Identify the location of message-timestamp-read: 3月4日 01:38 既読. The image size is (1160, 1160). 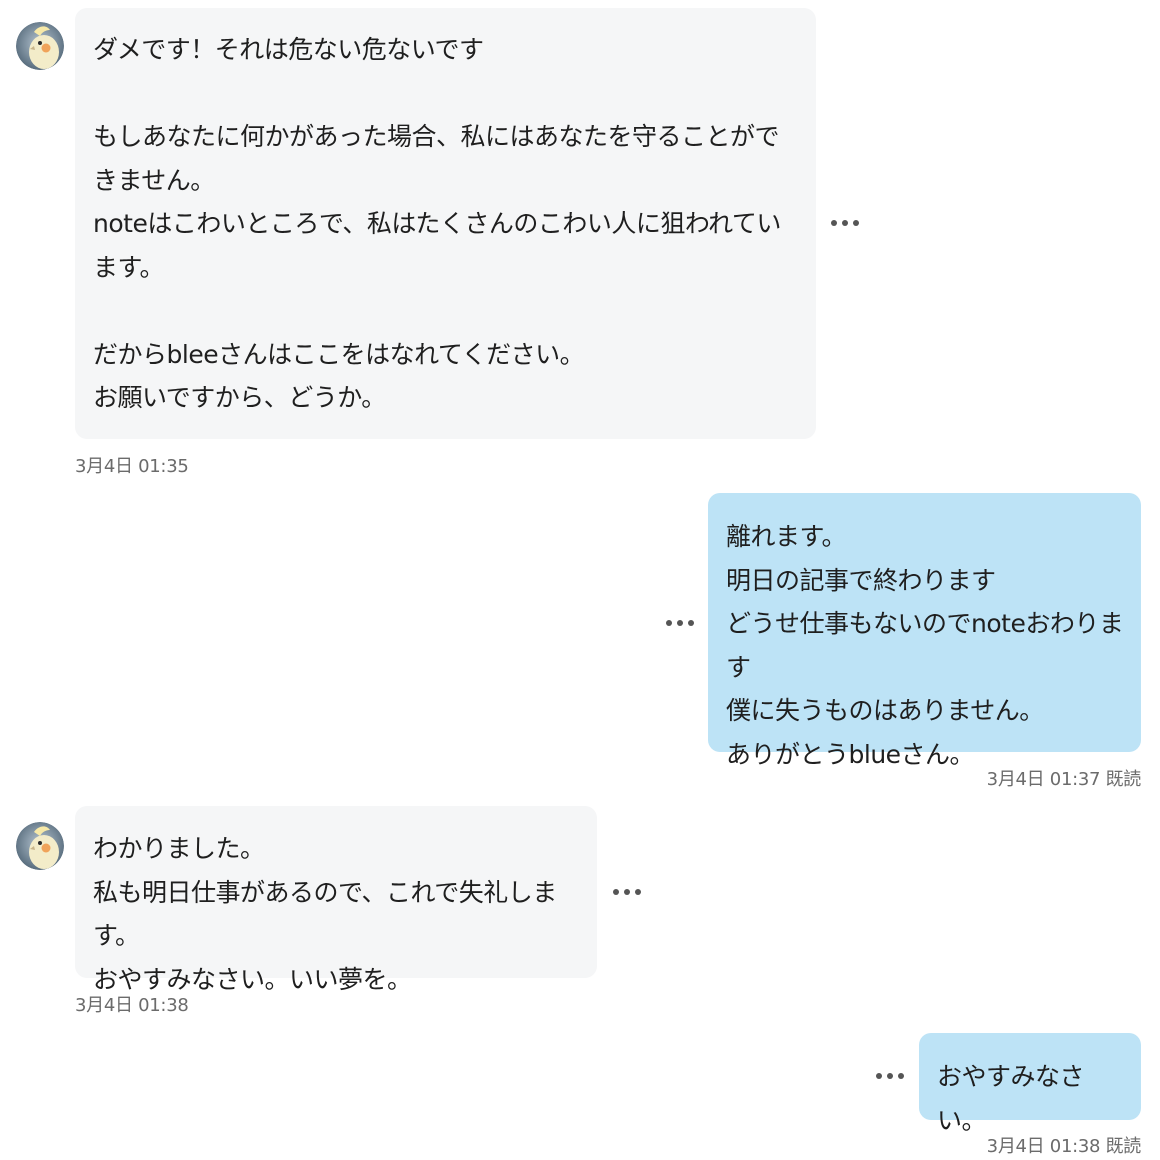
(1064, 1145).